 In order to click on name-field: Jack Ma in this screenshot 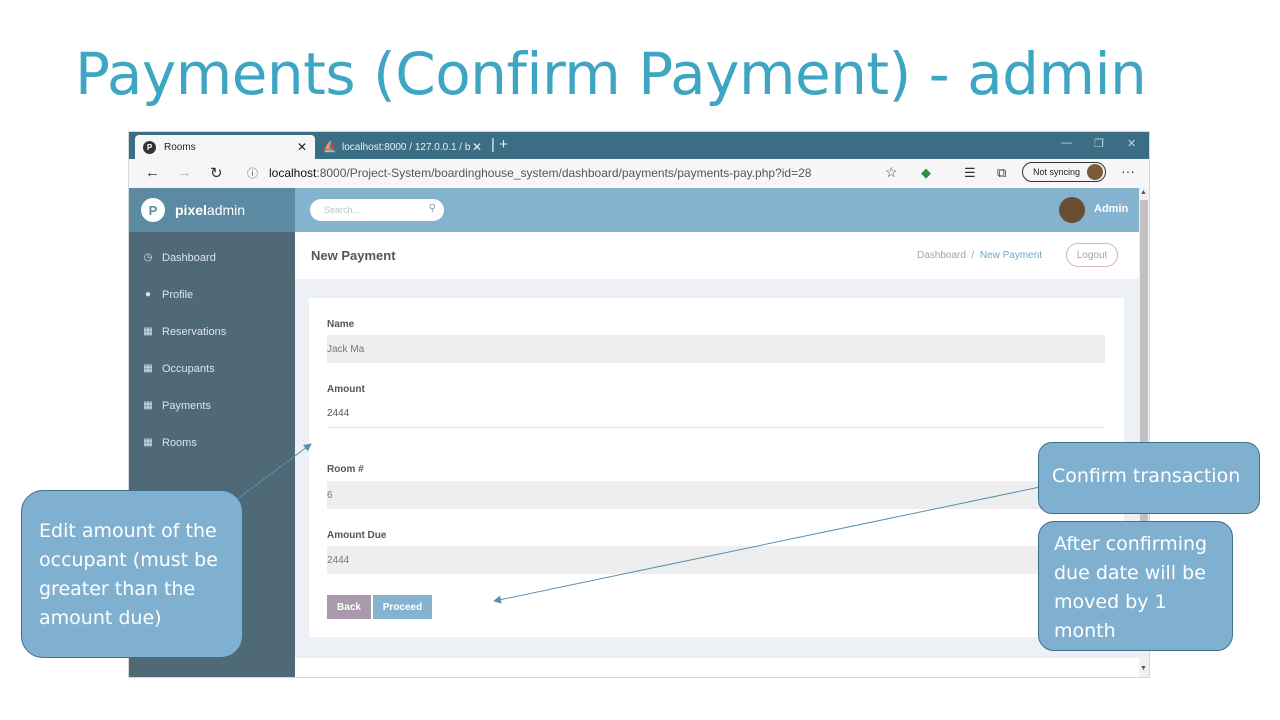, I will do `click(716, 349)`.